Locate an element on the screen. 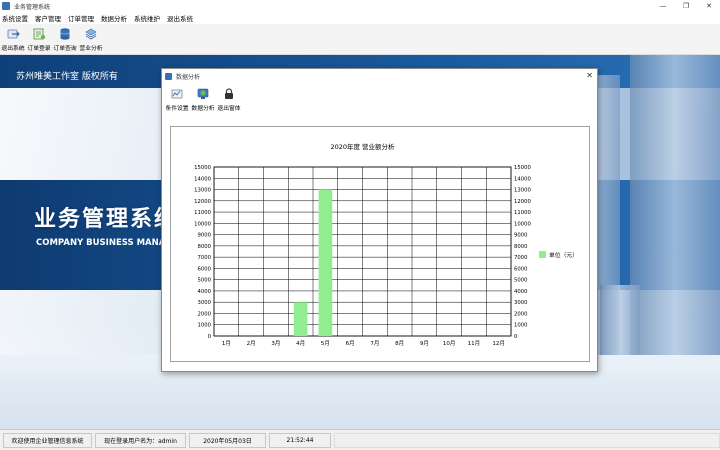 The height and width of the screenshot is (450, 720). x-tick-label: 8月 is located at coordinates (399, 343).